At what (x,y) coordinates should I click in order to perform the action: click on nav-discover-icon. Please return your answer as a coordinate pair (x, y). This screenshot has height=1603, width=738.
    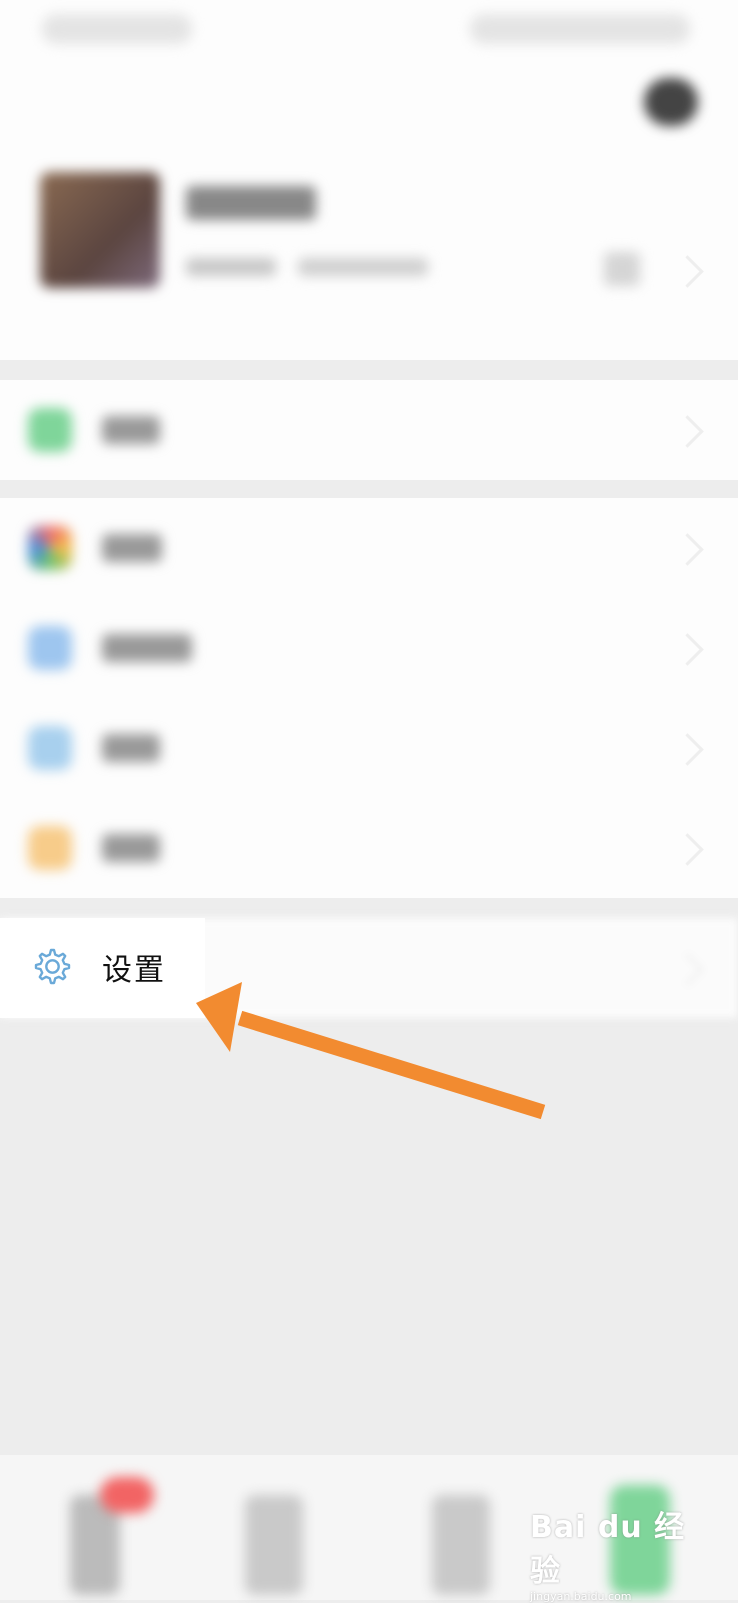
    Looking at the image, I should click on (461, 1545).